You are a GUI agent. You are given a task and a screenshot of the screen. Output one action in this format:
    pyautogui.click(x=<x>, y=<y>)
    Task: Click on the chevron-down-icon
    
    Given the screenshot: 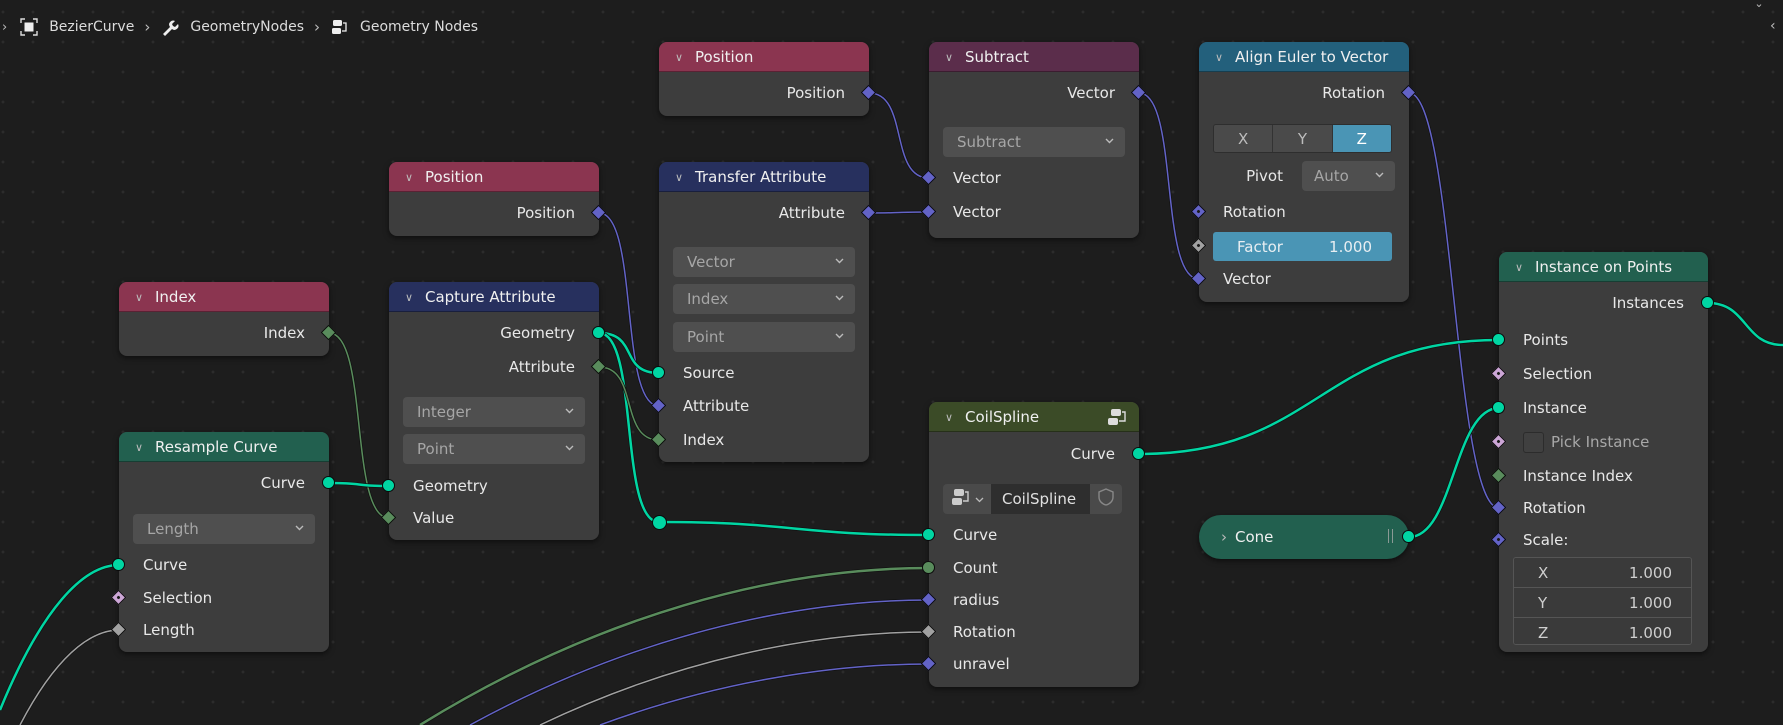 What is the action you would take?
    pyautogui.click(x=299, y=527)
    